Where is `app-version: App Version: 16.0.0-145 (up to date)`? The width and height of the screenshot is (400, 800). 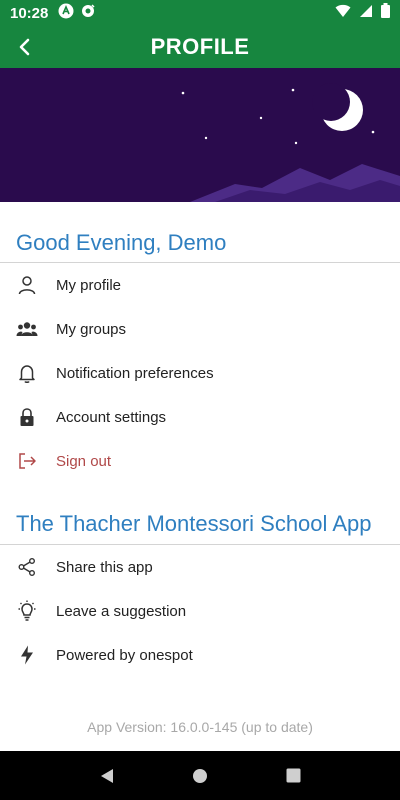
app-version: App Version: 16.0.0-145 (up to date) is located at coordinates (200, 727).